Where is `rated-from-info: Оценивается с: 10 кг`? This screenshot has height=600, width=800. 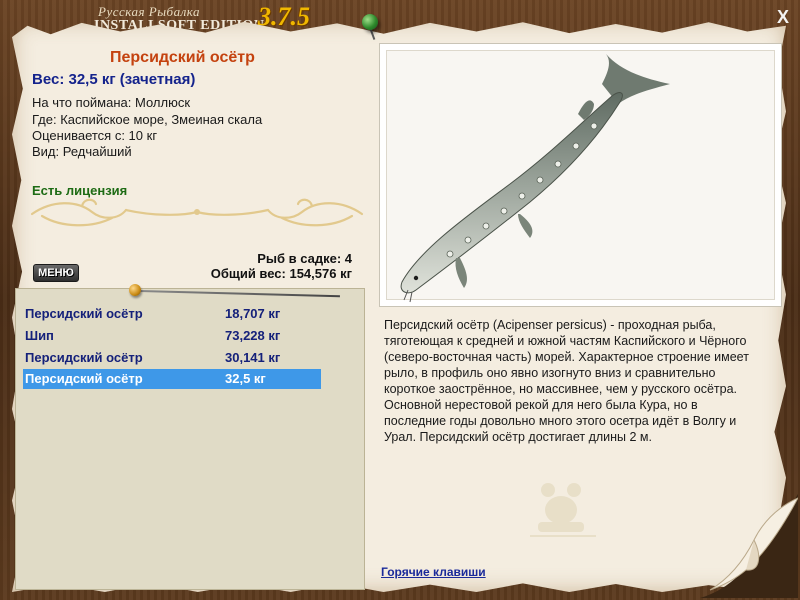
rated-from-info: Оценивается с: 10 кг is located at coordinates (95, 135).